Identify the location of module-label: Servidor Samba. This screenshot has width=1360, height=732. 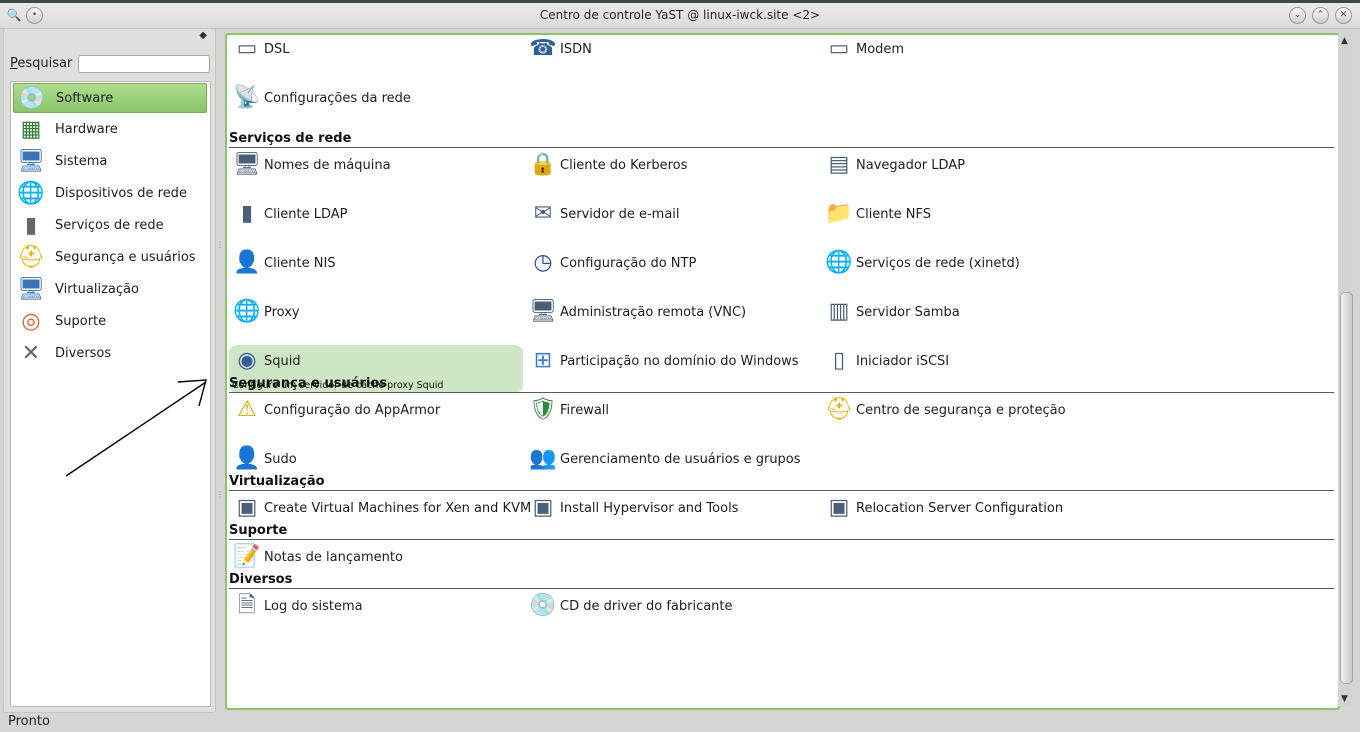
(908, 312).